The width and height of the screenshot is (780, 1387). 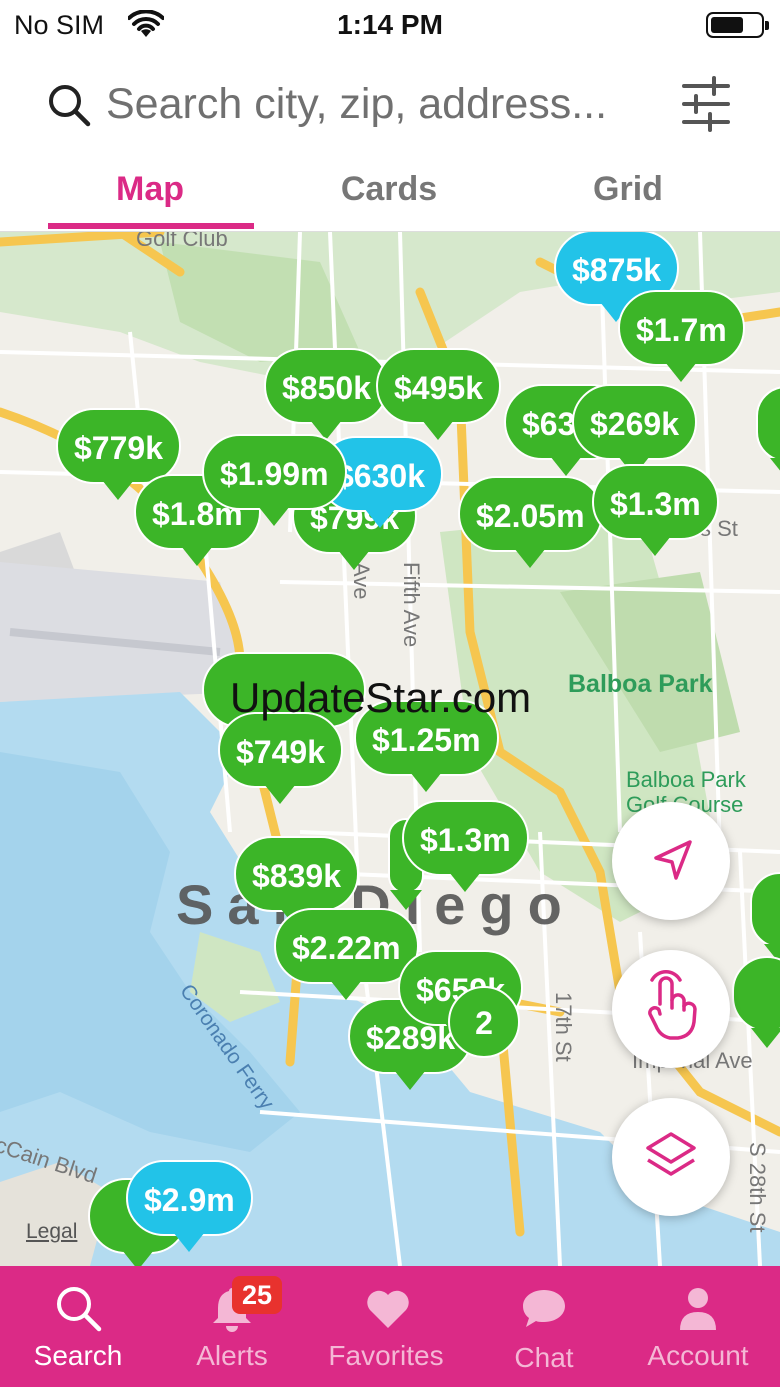 What do you see at coordinates (757, 1187) in the screenshot?
I see `map-label-28th-st: S 28th St` at bounding box center [757, 1187].